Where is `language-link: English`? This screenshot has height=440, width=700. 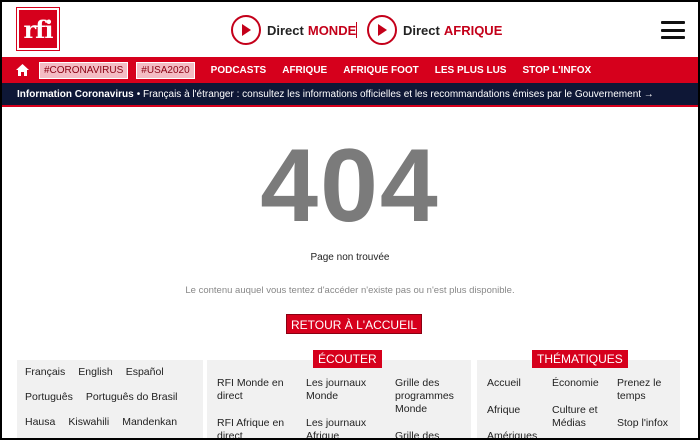 language-link: English is located at coordinates (95, 372).